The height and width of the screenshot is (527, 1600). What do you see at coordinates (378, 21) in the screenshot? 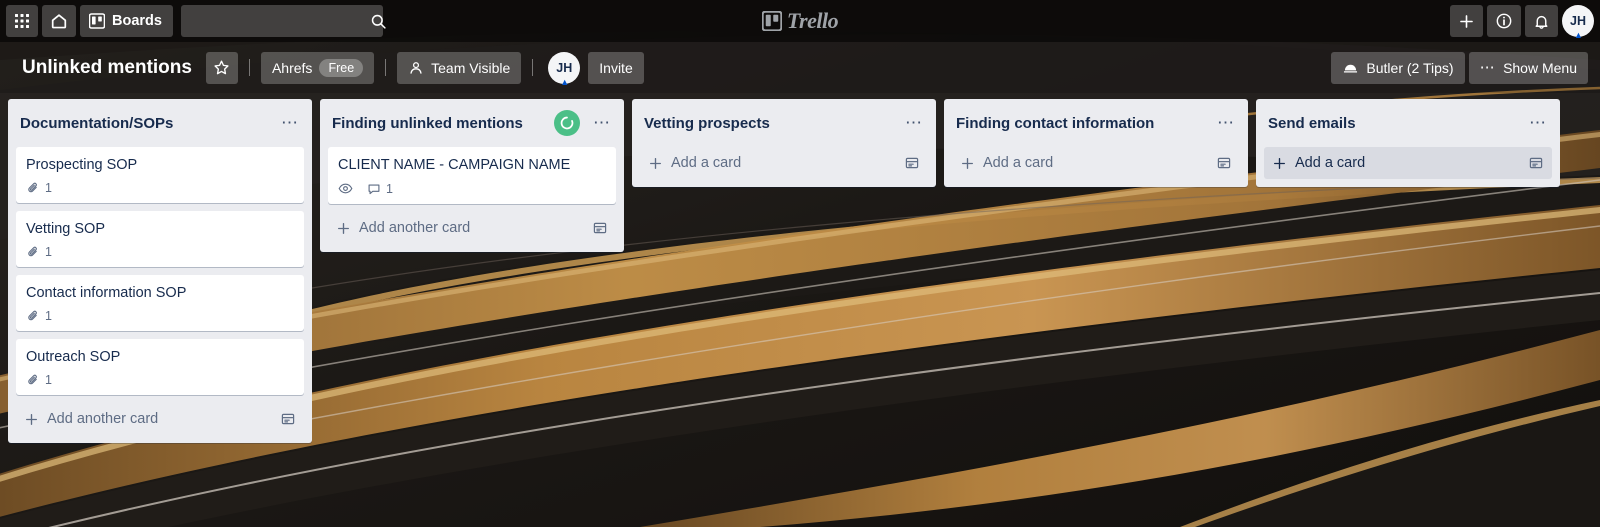
I see `search-icon` at bounding box center [378, 21].